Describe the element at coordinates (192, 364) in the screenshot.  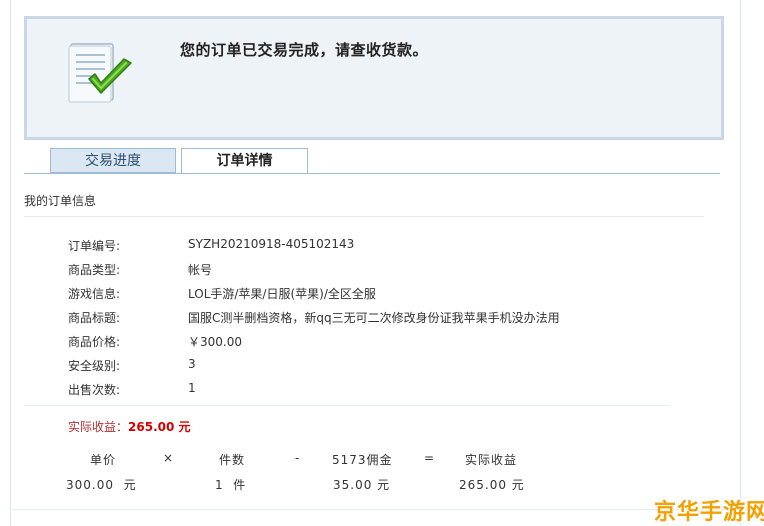
I see `info-value: 3` at that location.